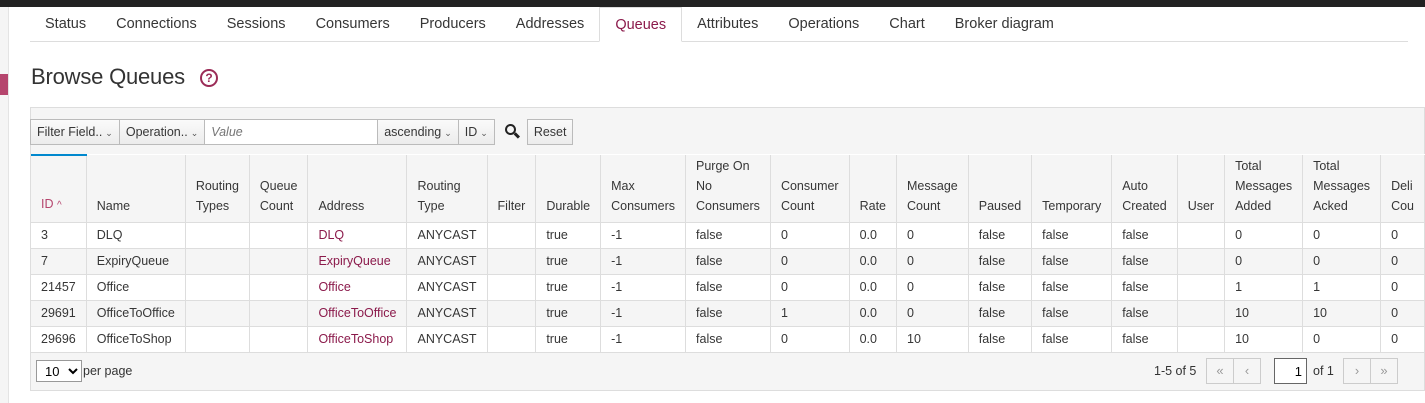 This screenshot has width=1425, height=403. What do you see at coordinates (136, 189) in the screenshot?
I see `column-header: Name` at bounding box center [136, 189].